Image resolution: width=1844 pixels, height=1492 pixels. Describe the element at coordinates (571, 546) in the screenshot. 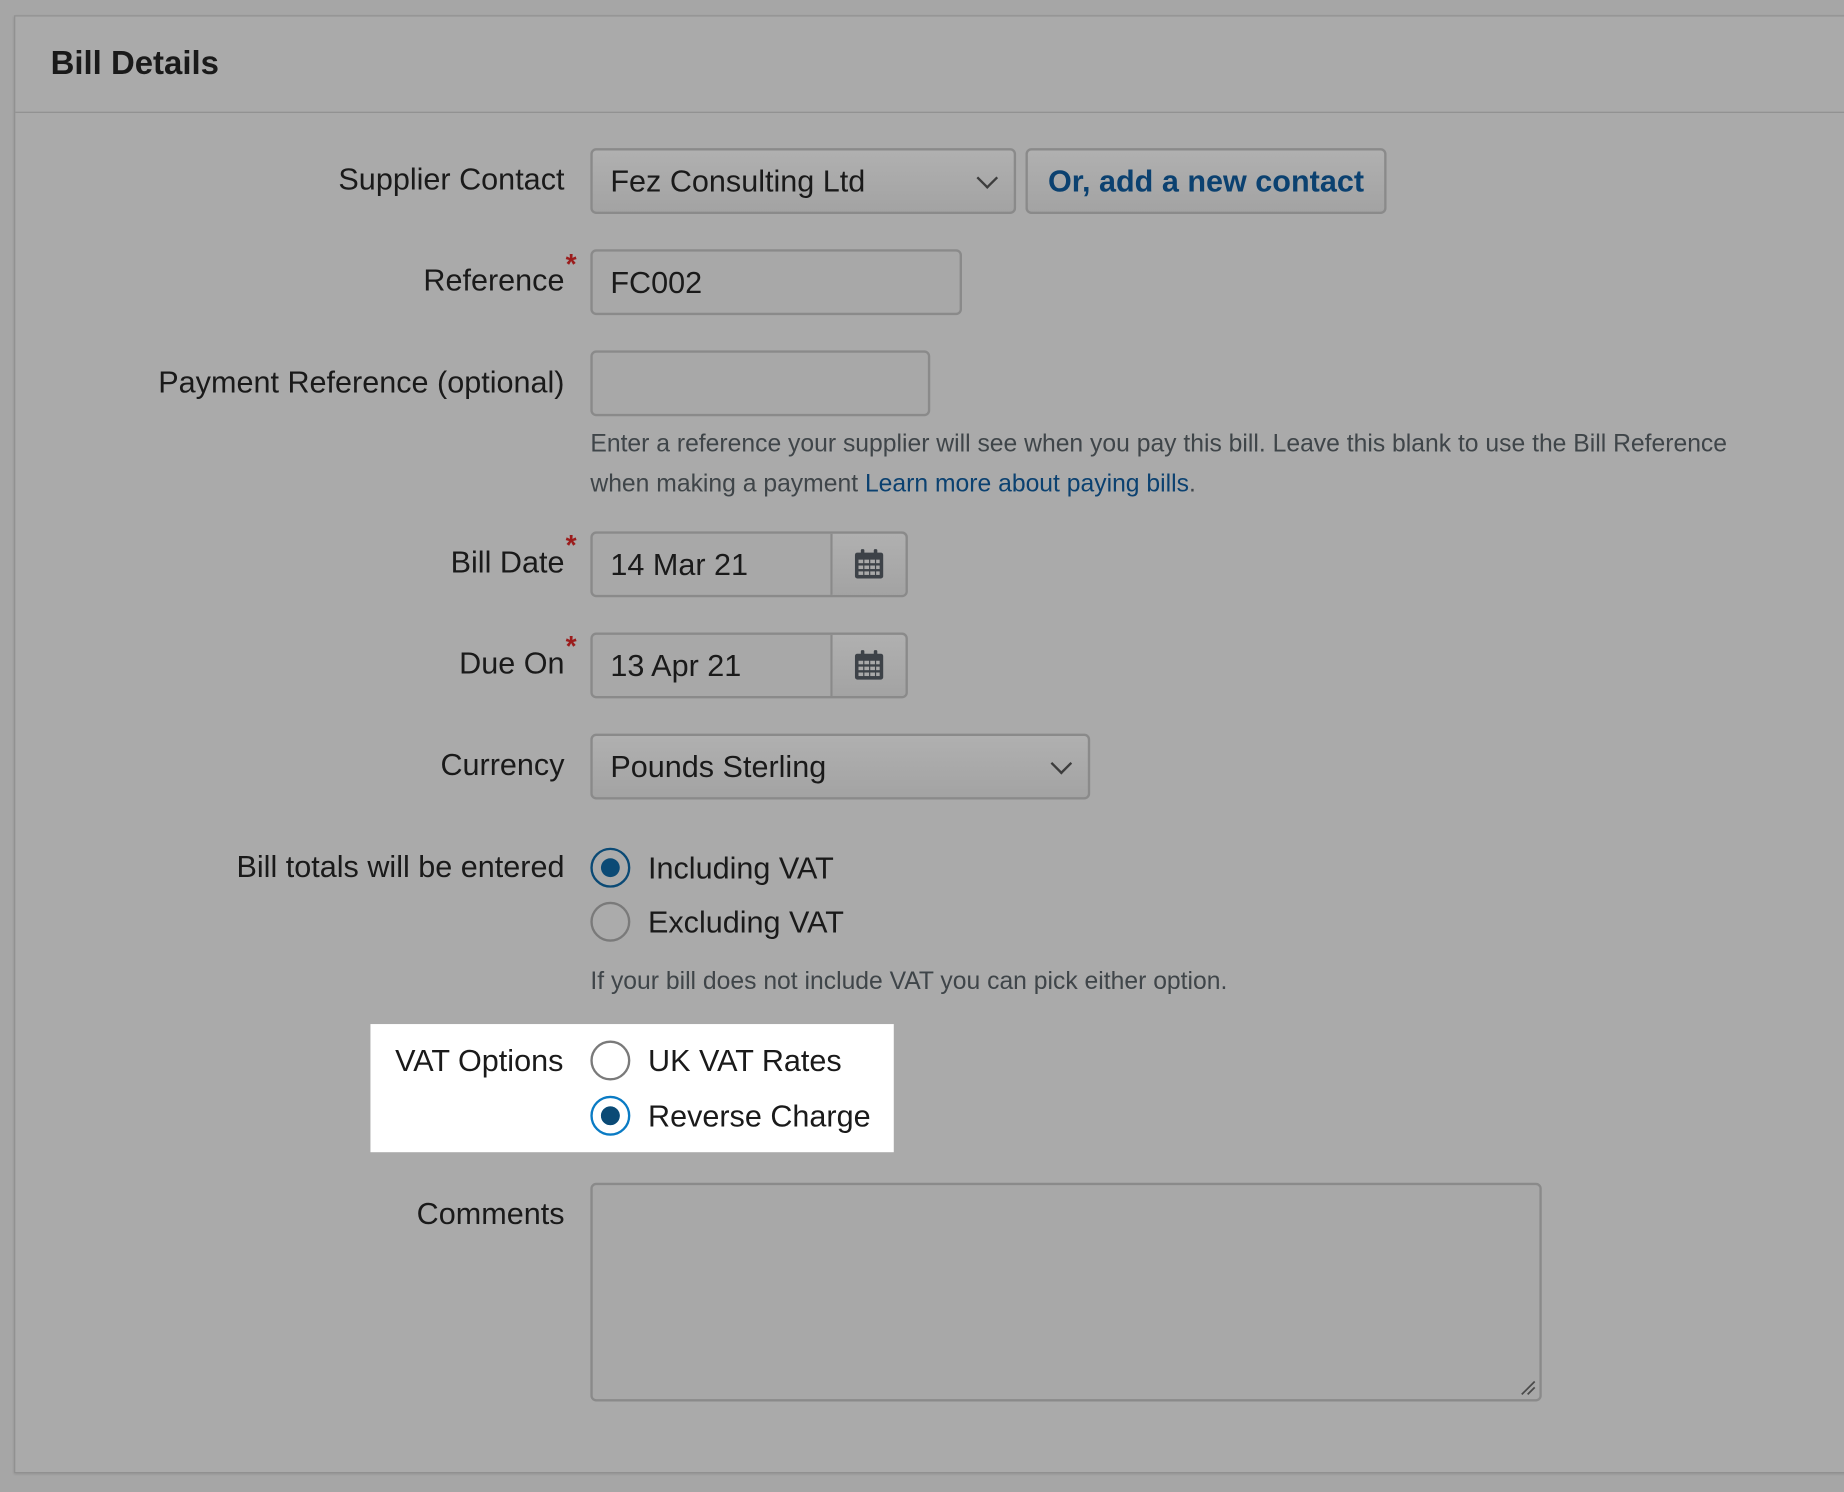

I see `bill-date-required-mark: *` at that location.